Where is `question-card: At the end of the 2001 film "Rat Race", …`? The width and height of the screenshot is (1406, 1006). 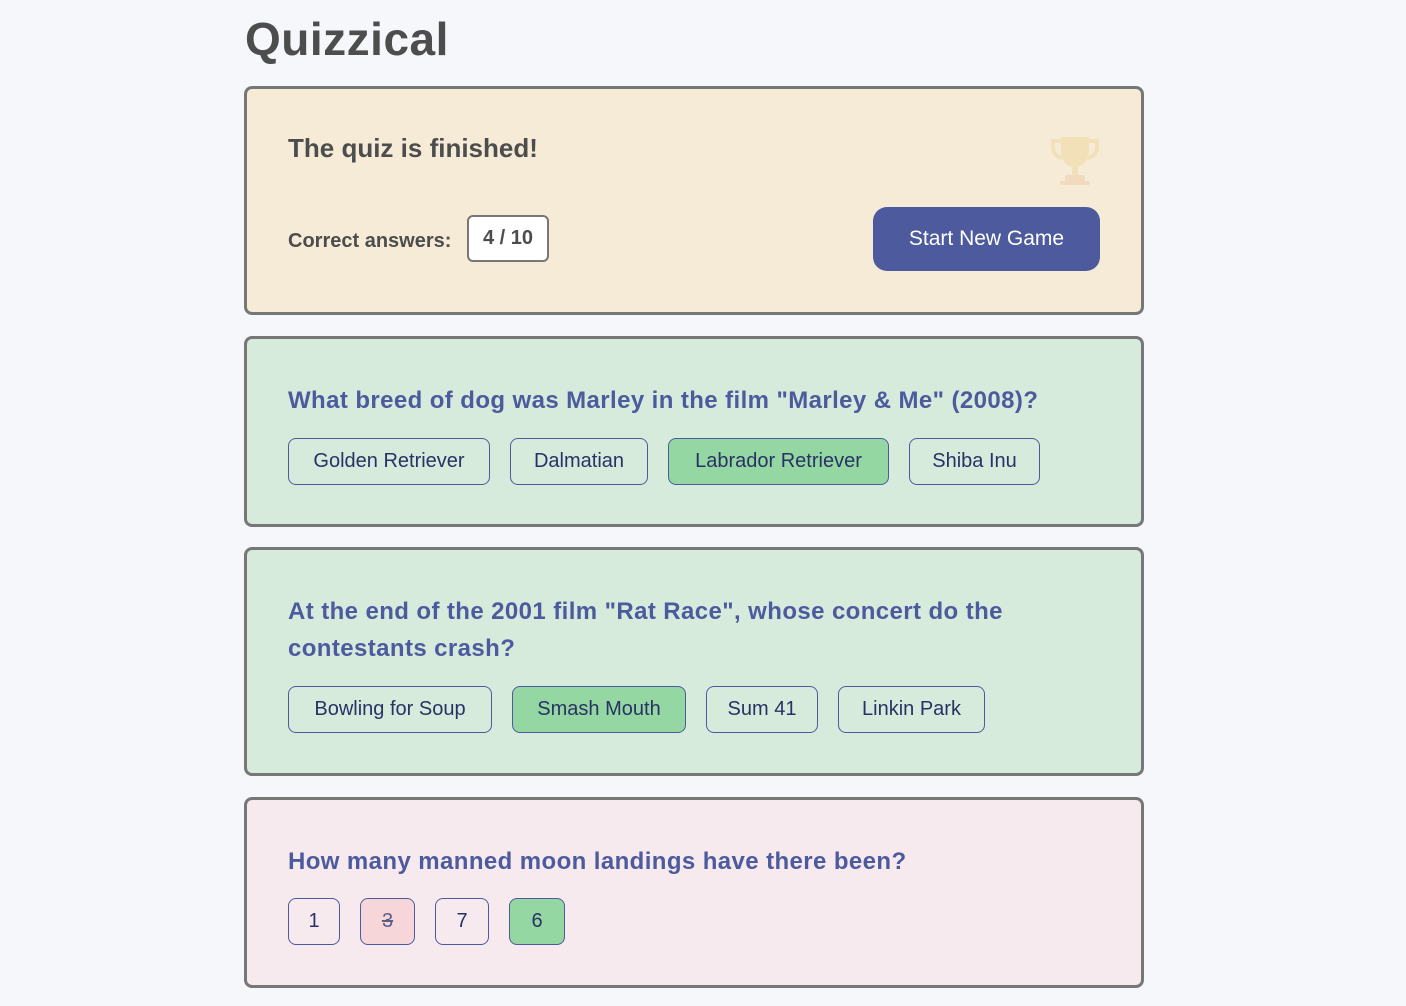 question-card: At the end of the 2001 film "Rat Race", … is located at coordinates (694, 661).